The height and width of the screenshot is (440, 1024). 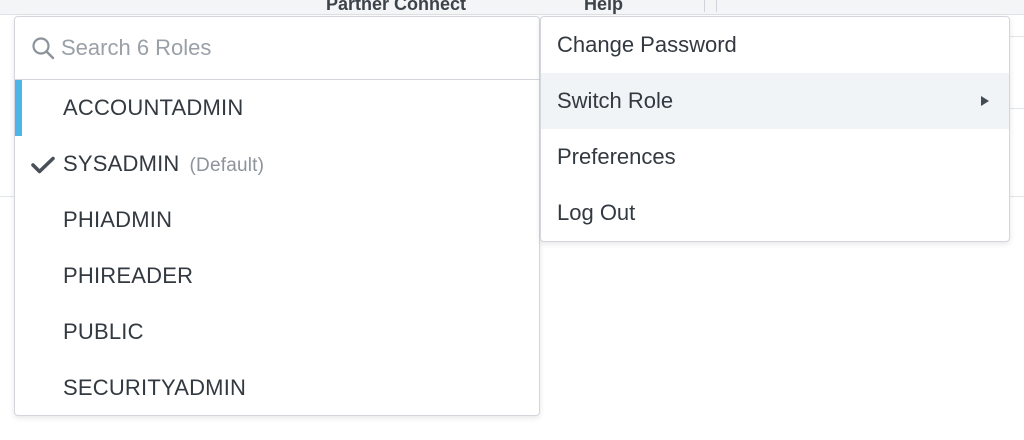 I want to click on role-label: PHIADMIN, so click(x=118, y=219).